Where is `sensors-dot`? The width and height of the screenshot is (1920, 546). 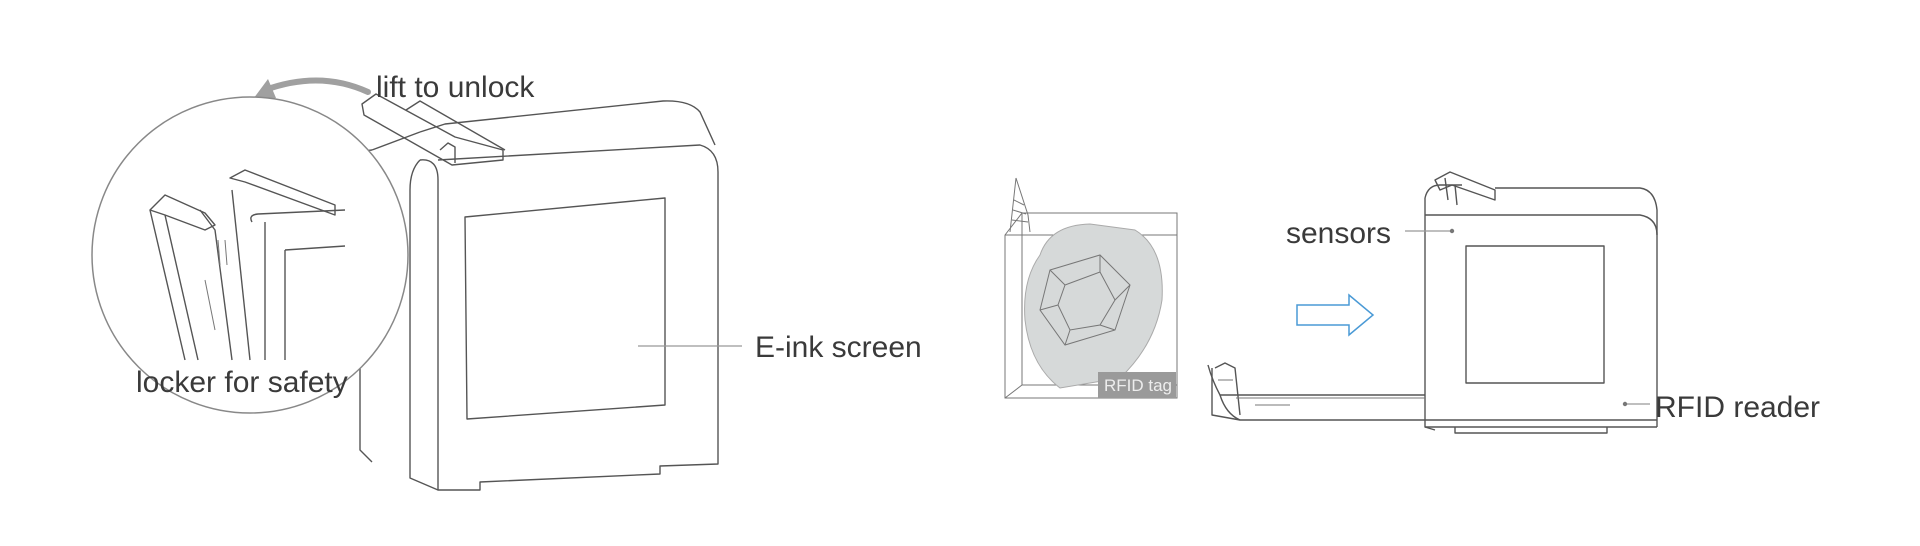 sensors-dot is located at coordinates (1452, 231).